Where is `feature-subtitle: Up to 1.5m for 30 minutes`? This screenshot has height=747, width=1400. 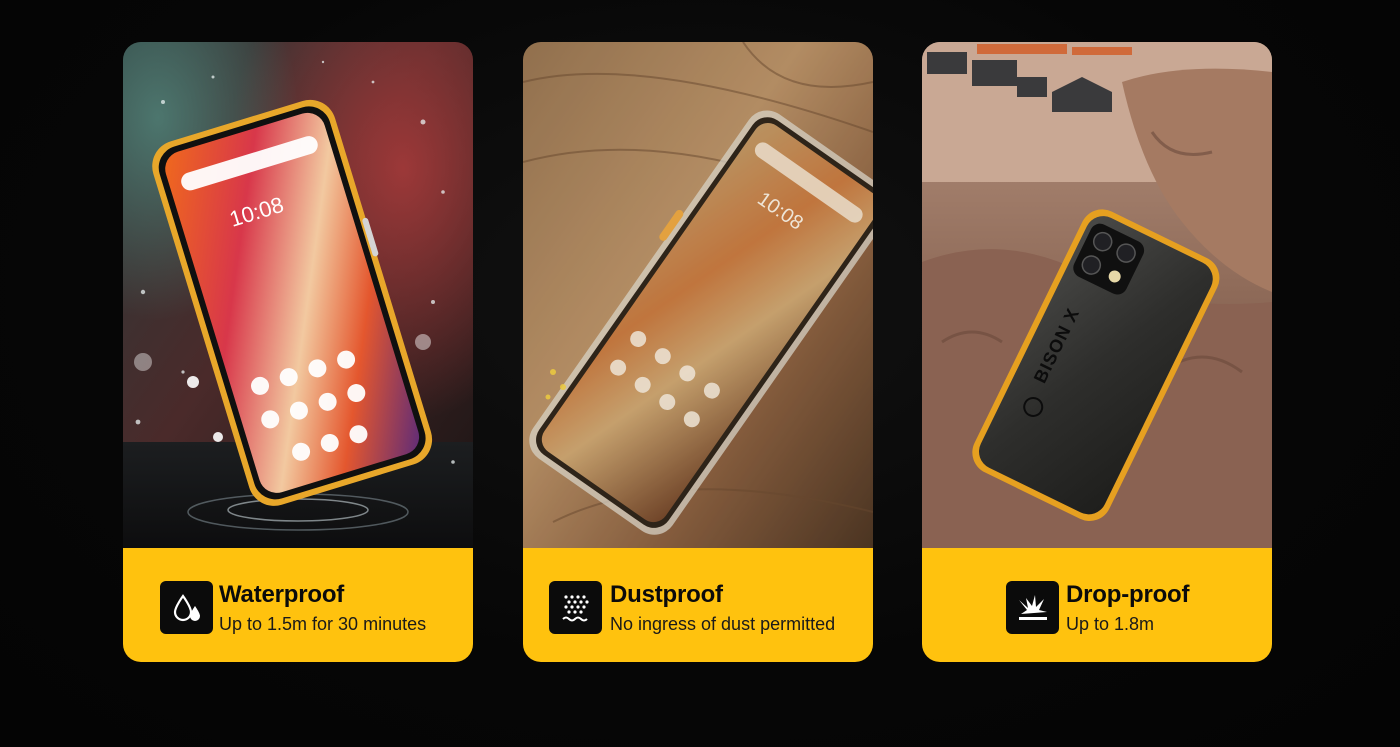 feature-subtitle: Up to 1.5m for 30 minutes is located at coordinates (323, 624).